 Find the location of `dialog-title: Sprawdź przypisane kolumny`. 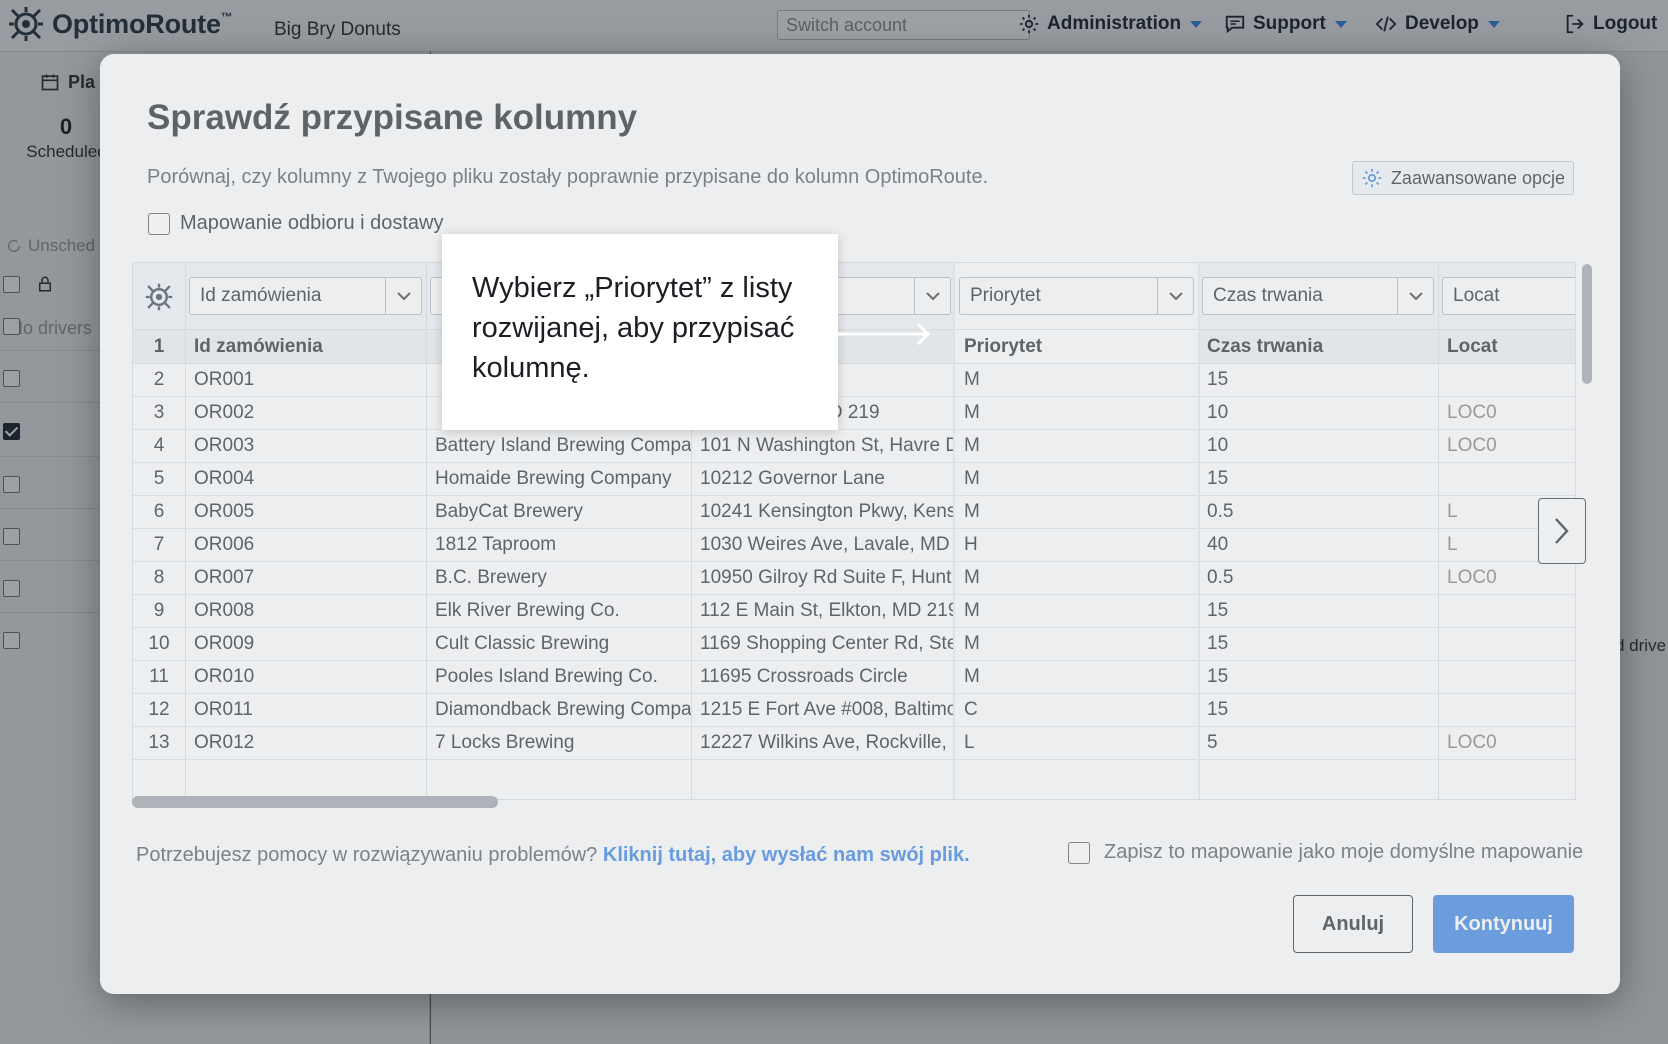

dialog-title: Sprawdź przypisane kolumny is located at coordinates (392, 117).